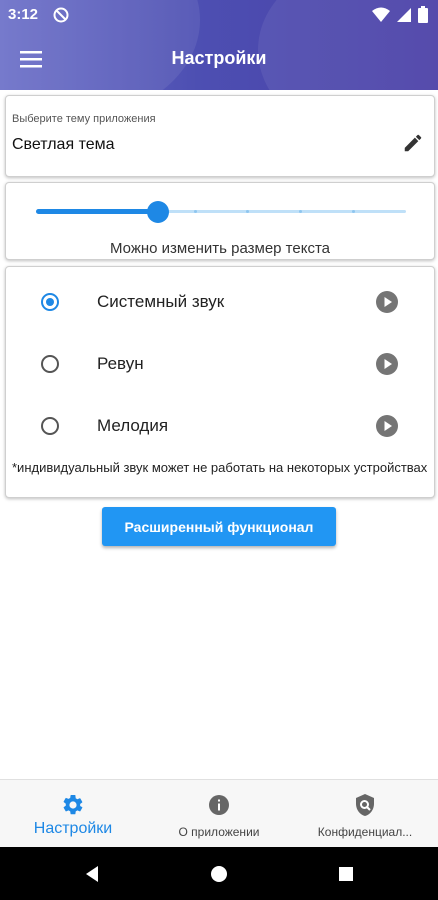 The height and width of the screenshot is (900, 438). I want to click on sound-option-melody: Мелодия, so click(220, 429).